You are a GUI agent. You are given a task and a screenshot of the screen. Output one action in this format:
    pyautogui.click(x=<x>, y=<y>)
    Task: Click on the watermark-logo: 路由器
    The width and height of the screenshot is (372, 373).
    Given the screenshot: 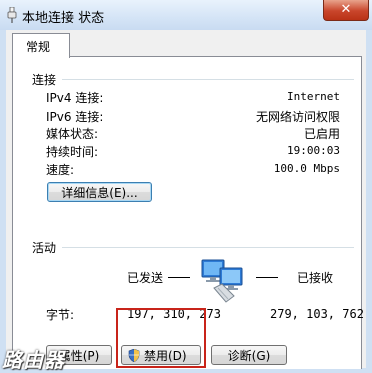 What is the action you would take?
    pyautogui.click(x=33, y=360)
    